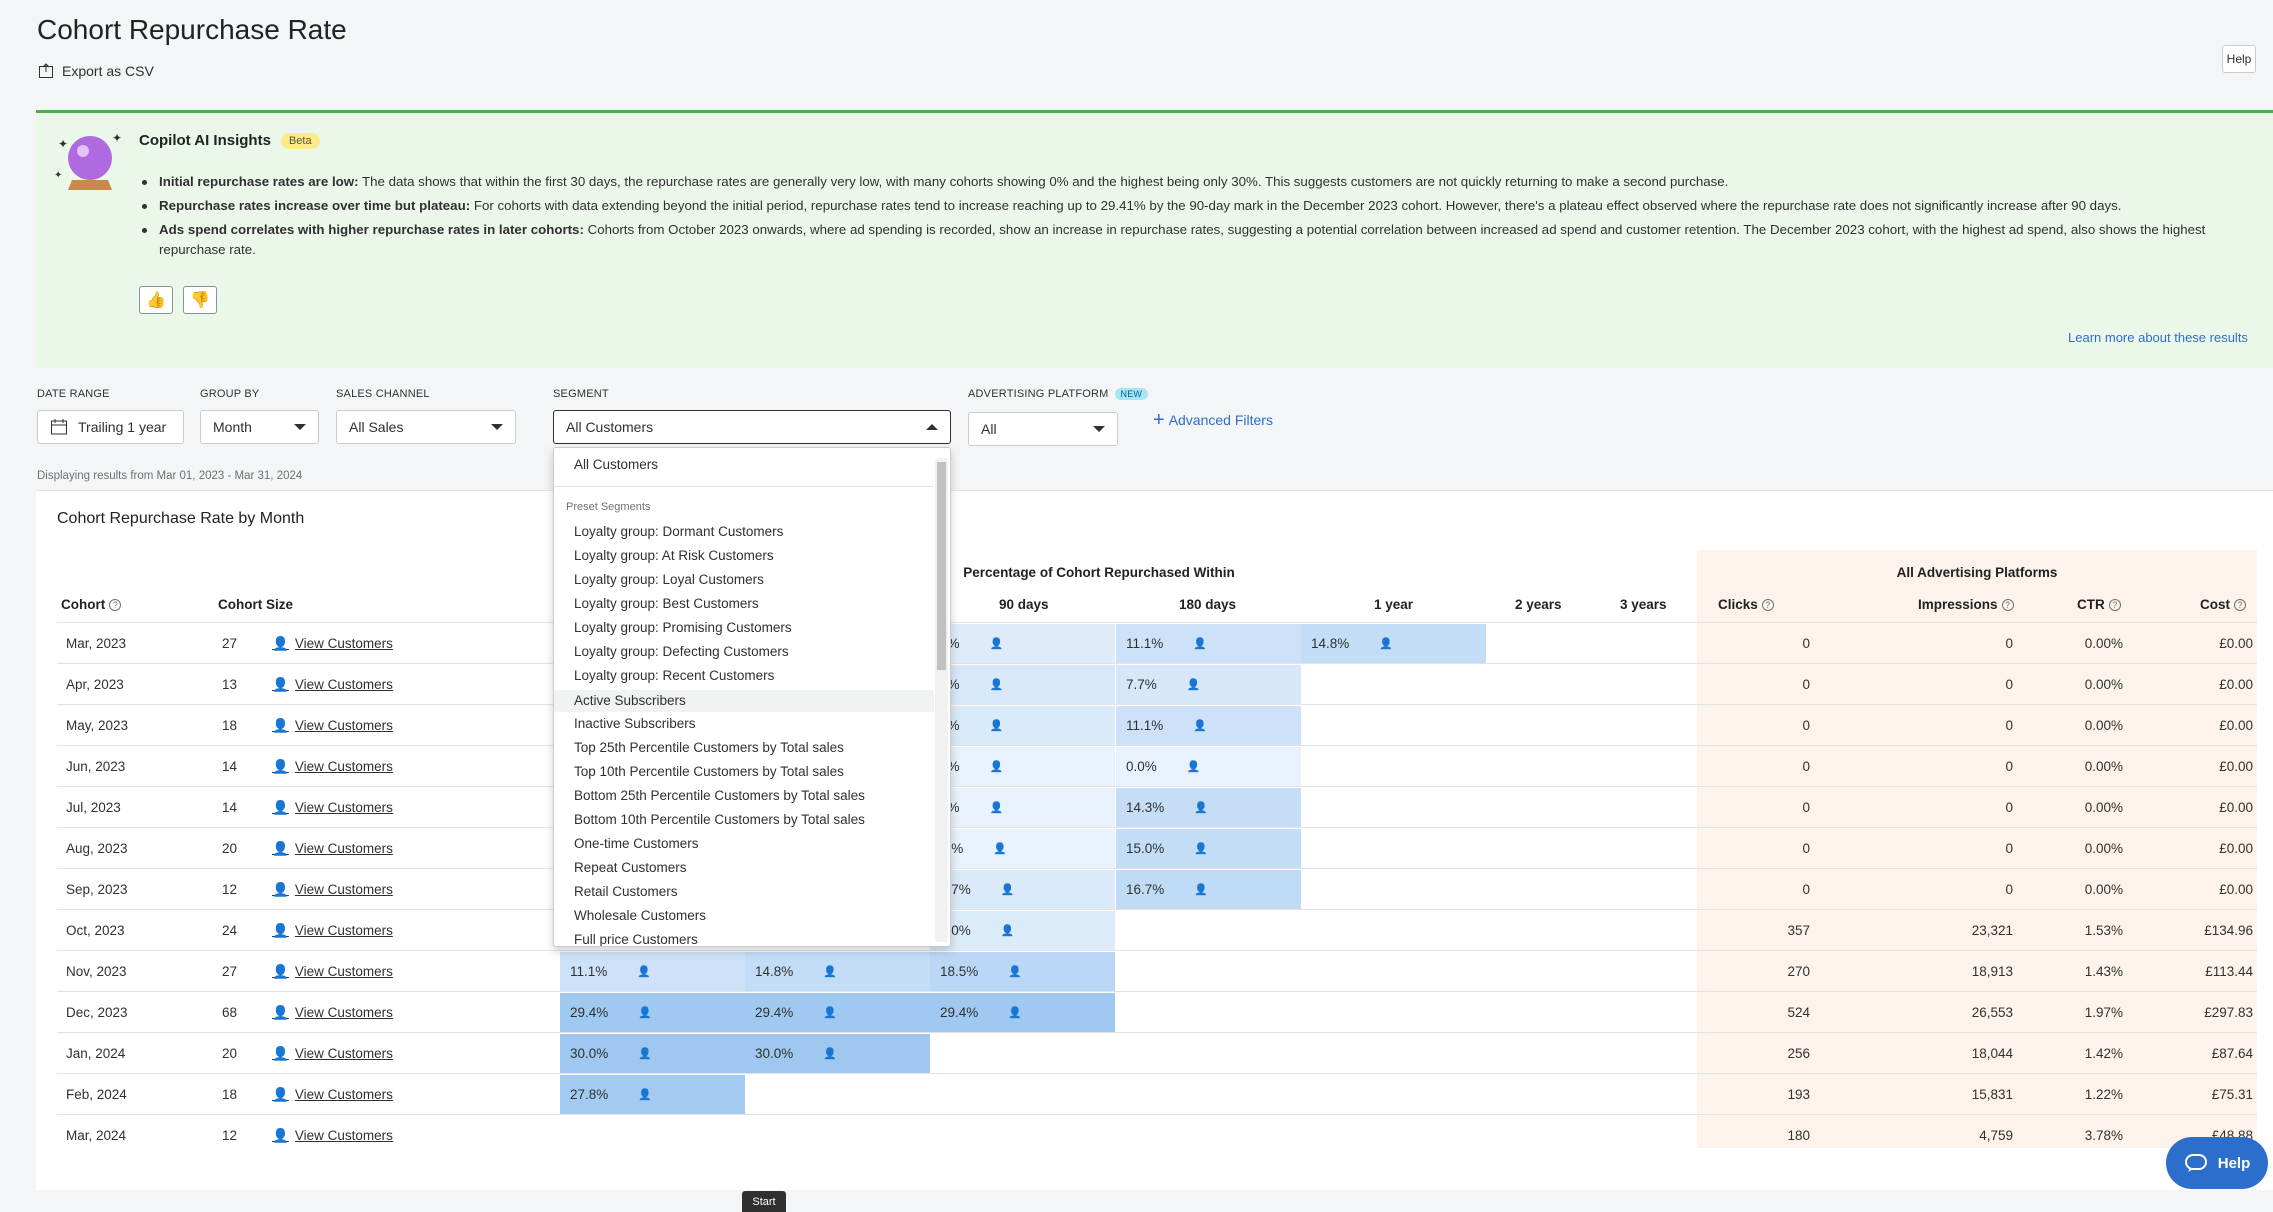 This screenshot has height=1212, width=2273. What do you see at coordinates (259, 427) in the screenshot?
I see `group-by-select: Month` at bounding box center [259, 427].